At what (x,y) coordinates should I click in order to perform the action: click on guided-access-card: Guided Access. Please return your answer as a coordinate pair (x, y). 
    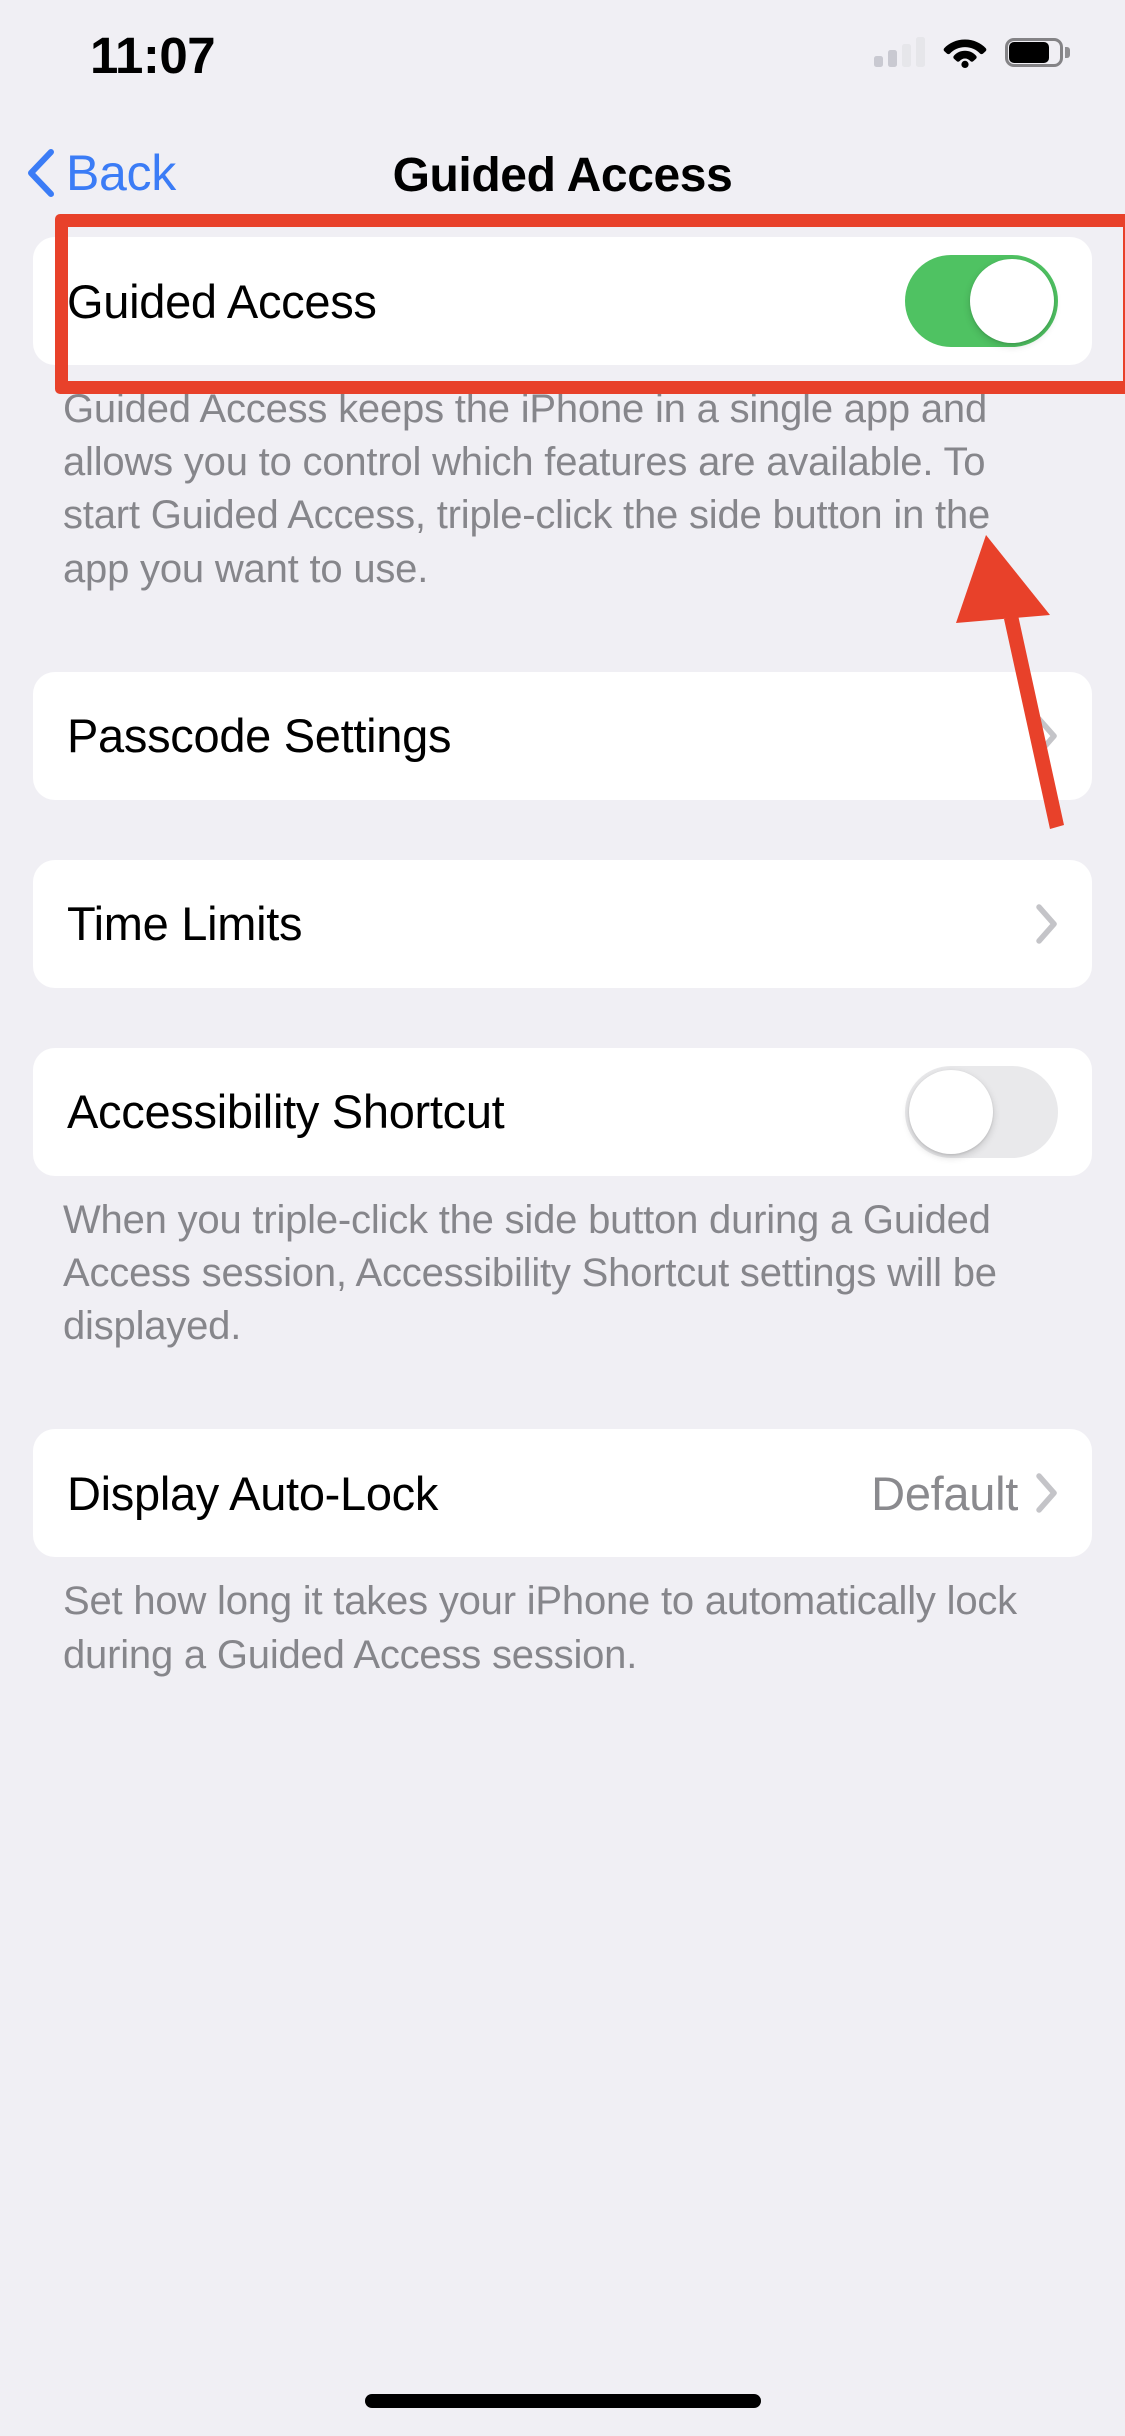
    Looking at the image, I should click on (579, 304).